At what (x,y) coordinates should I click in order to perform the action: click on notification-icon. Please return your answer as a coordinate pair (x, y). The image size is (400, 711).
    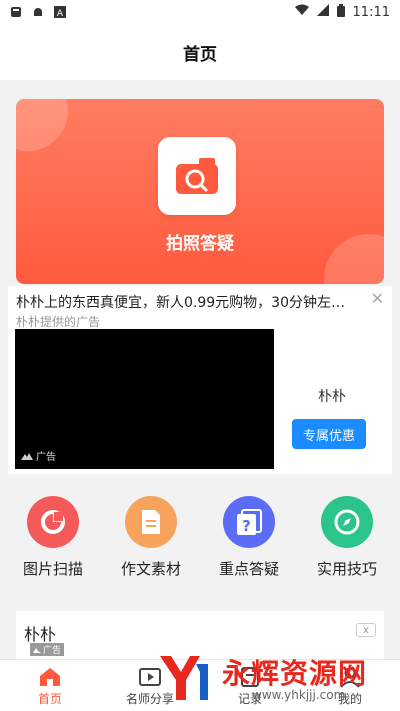
    Looking at the image, I should click on (16, 12).